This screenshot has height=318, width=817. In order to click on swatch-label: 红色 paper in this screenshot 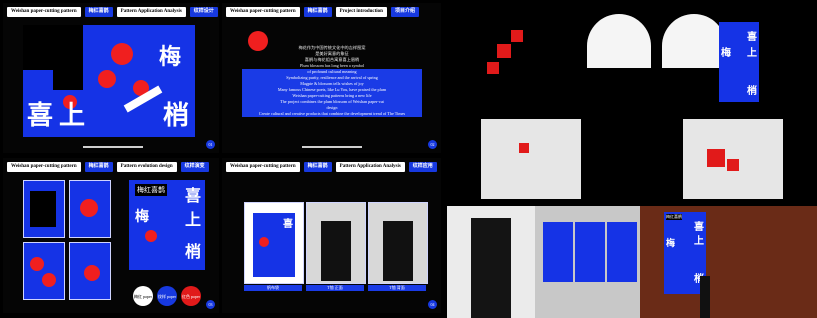, I will do `click(191, 296)`.